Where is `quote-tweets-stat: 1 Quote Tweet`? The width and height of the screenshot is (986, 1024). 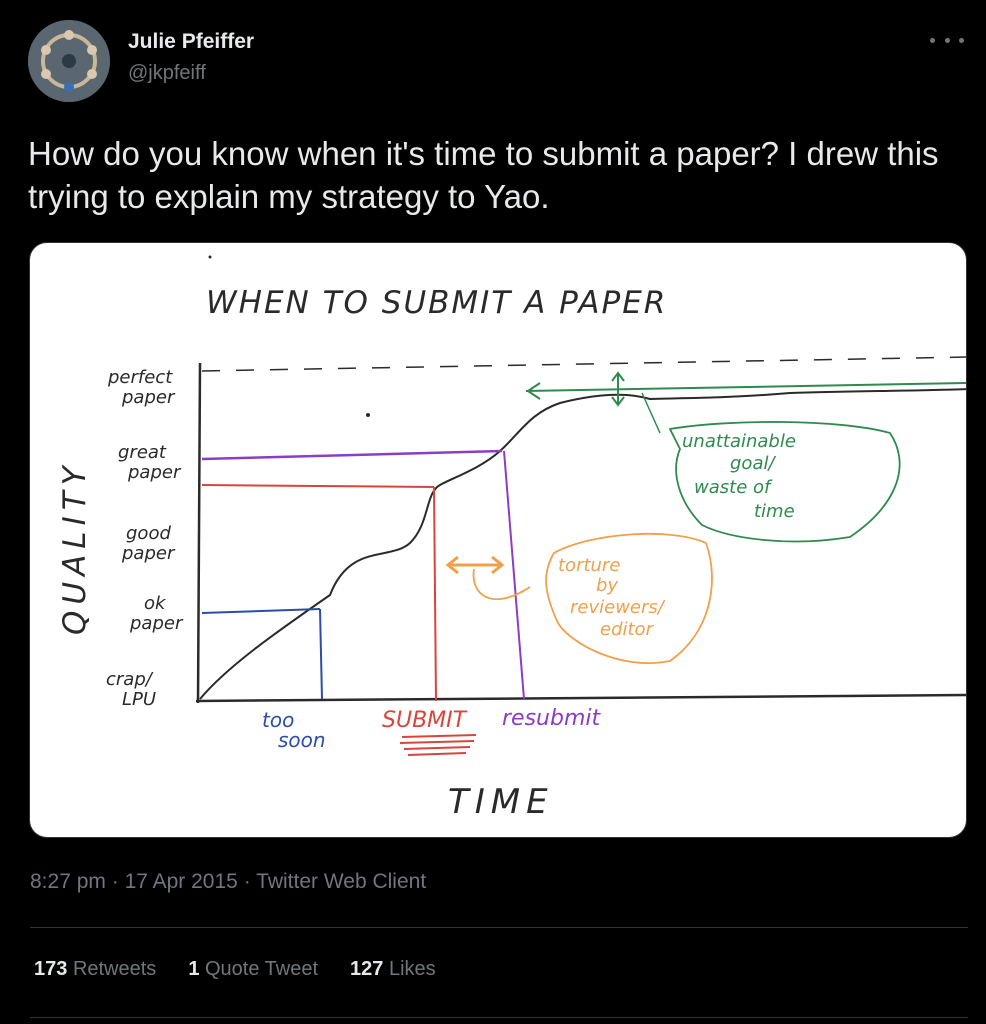
quote-tweets-stat: 1 Quote Tweet is located at coordinates (253, 969).